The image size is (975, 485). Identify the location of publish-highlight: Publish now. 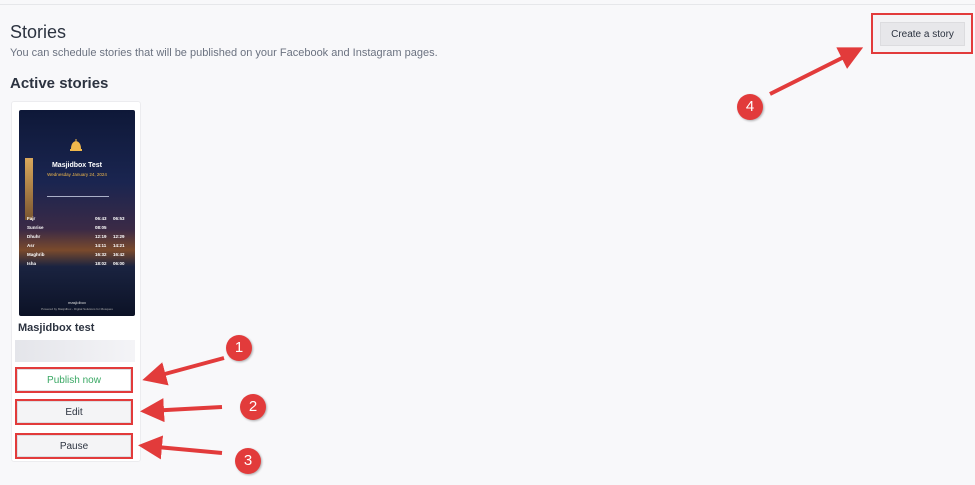
(74, 380).